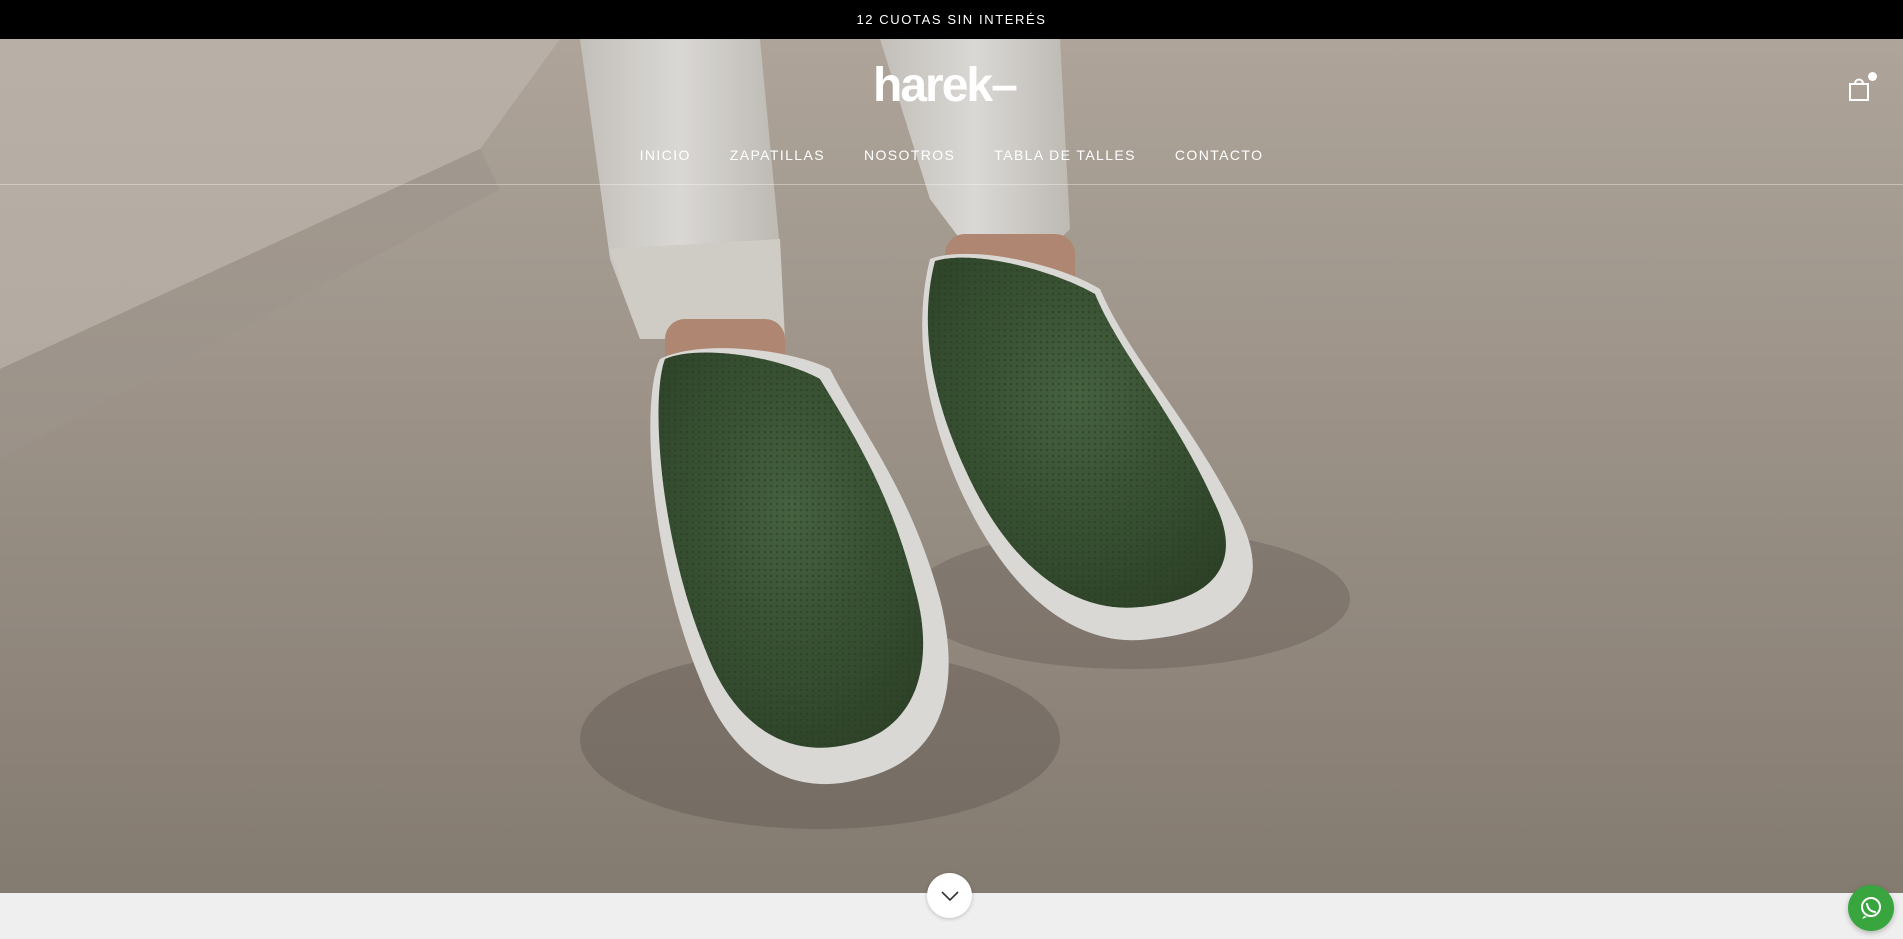 The image size is (1903, 939). I want to click on whatsapp-button, so click(1871, 908).